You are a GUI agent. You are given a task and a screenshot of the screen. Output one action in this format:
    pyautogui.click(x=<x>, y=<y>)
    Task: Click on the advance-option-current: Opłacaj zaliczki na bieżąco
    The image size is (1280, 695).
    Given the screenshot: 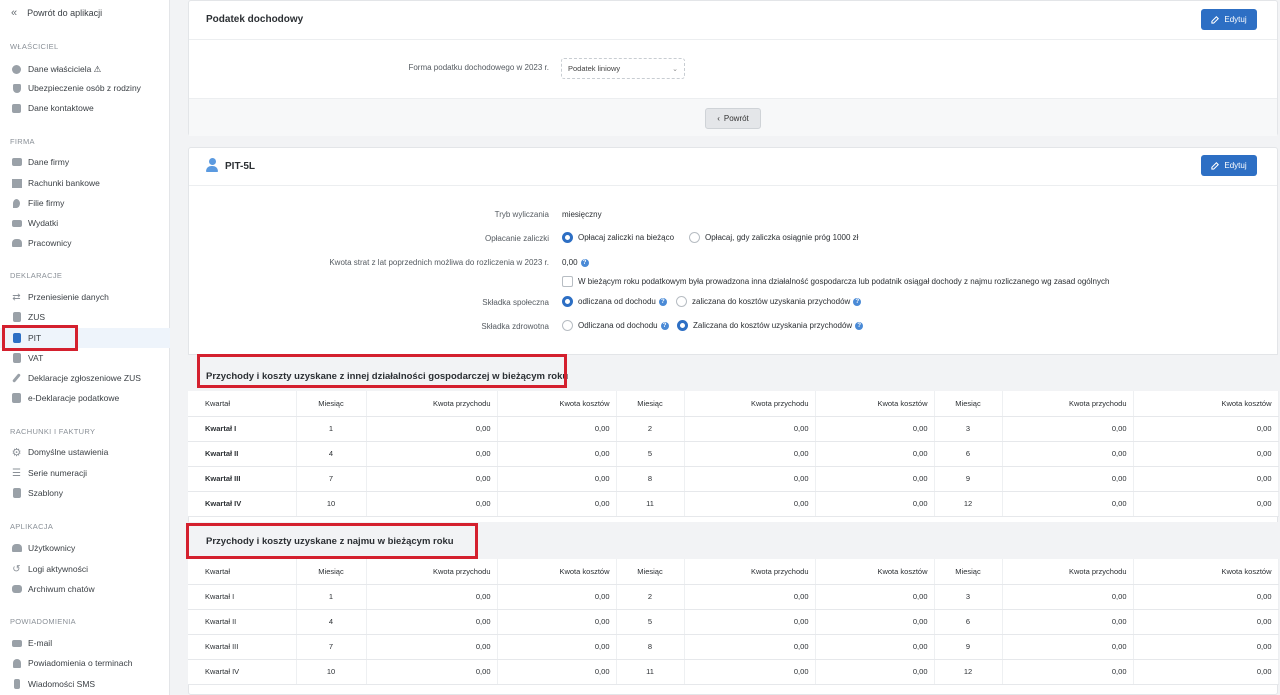 What is the action you would take?
    pyautogui.click(x=618, y=237)
    